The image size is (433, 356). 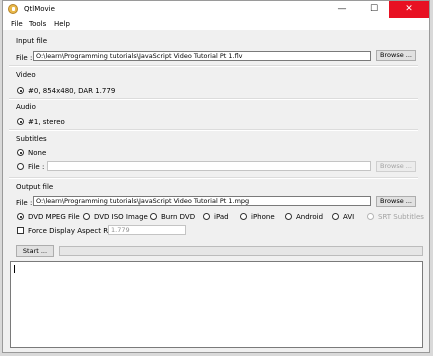 What do you see at coordinates (374, 9) in the screenshot?
I see `maximize-button: ☐` at bounding box center [374, 9].